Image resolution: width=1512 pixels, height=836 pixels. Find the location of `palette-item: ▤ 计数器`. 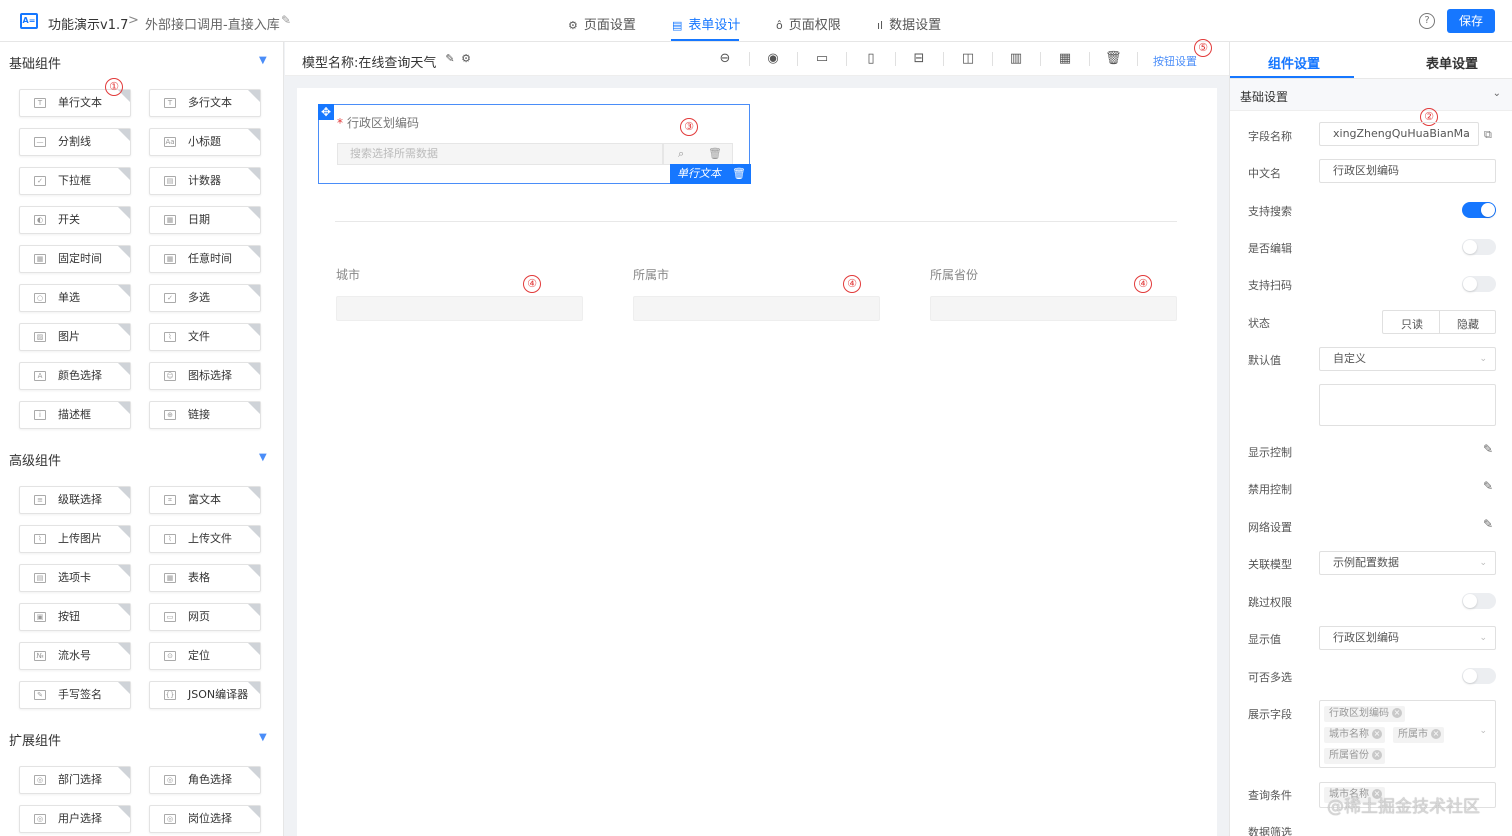

palette-item: ▤ 计数器 is located at coordinates (205, 181).